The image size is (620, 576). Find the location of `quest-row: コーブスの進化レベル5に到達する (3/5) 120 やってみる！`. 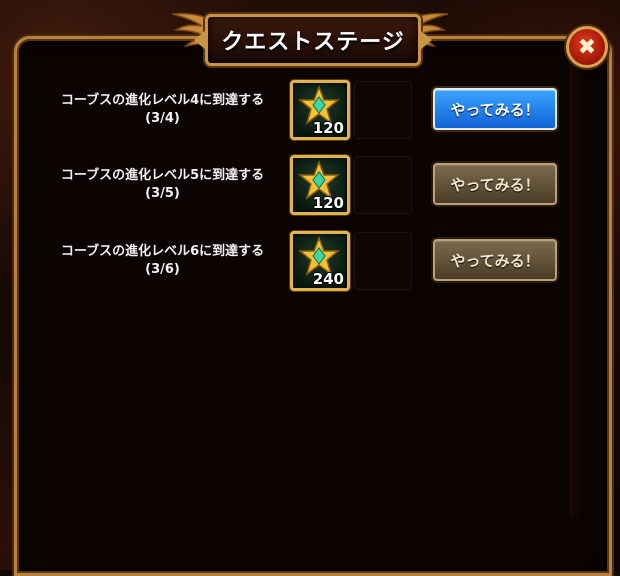

quest-row: コーブスの進化レベル5に到達する (3/5) 120 やってみる！ is located at coordinates (305, 190).